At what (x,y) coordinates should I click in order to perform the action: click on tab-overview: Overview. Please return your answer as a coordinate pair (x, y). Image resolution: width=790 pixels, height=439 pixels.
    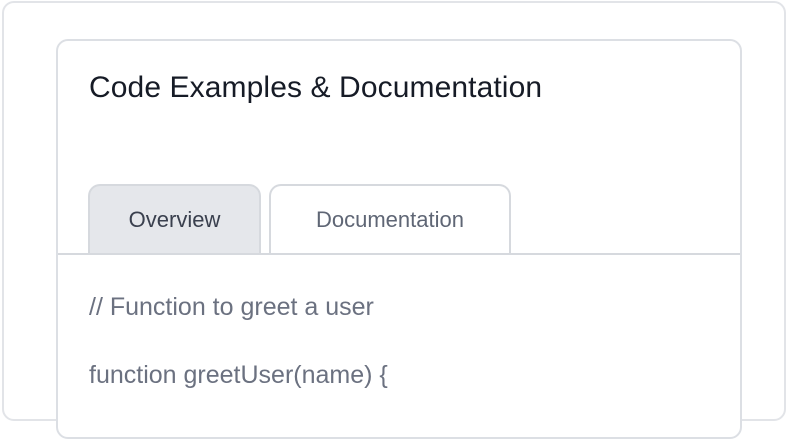
    Looking at the image, I should click on (174, 219).